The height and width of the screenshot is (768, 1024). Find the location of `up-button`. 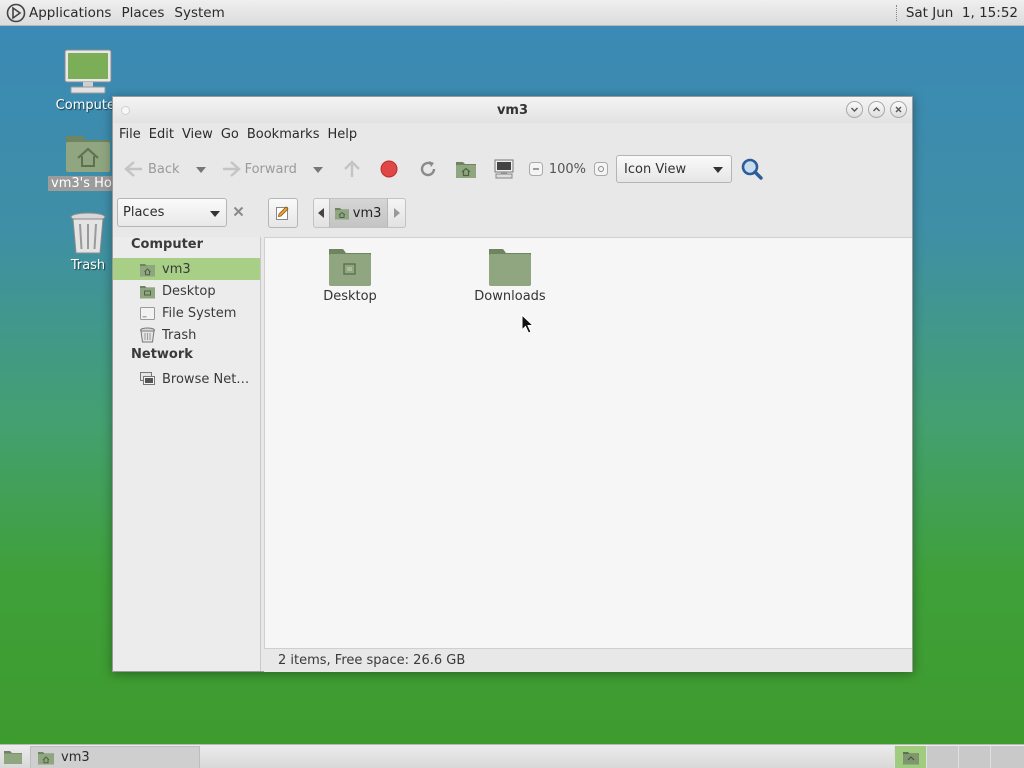

up-button is located at coordinates (352, 169).